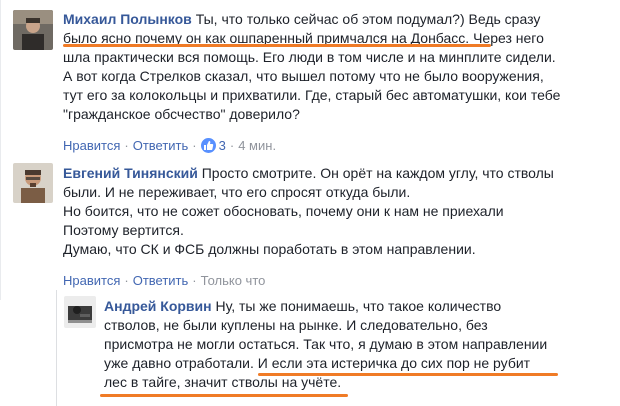  Describe the element at coordinates (0, 150) in the screenshot. I see `thread-rail` at that location.